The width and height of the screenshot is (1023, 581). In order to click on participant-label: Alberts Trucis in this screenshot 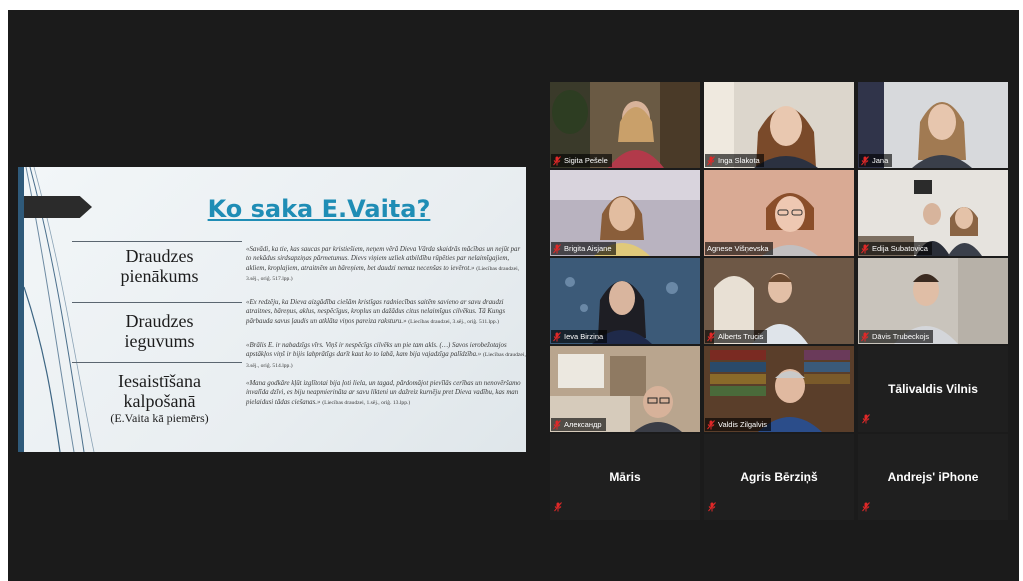, I will do `click(736, 336)`.